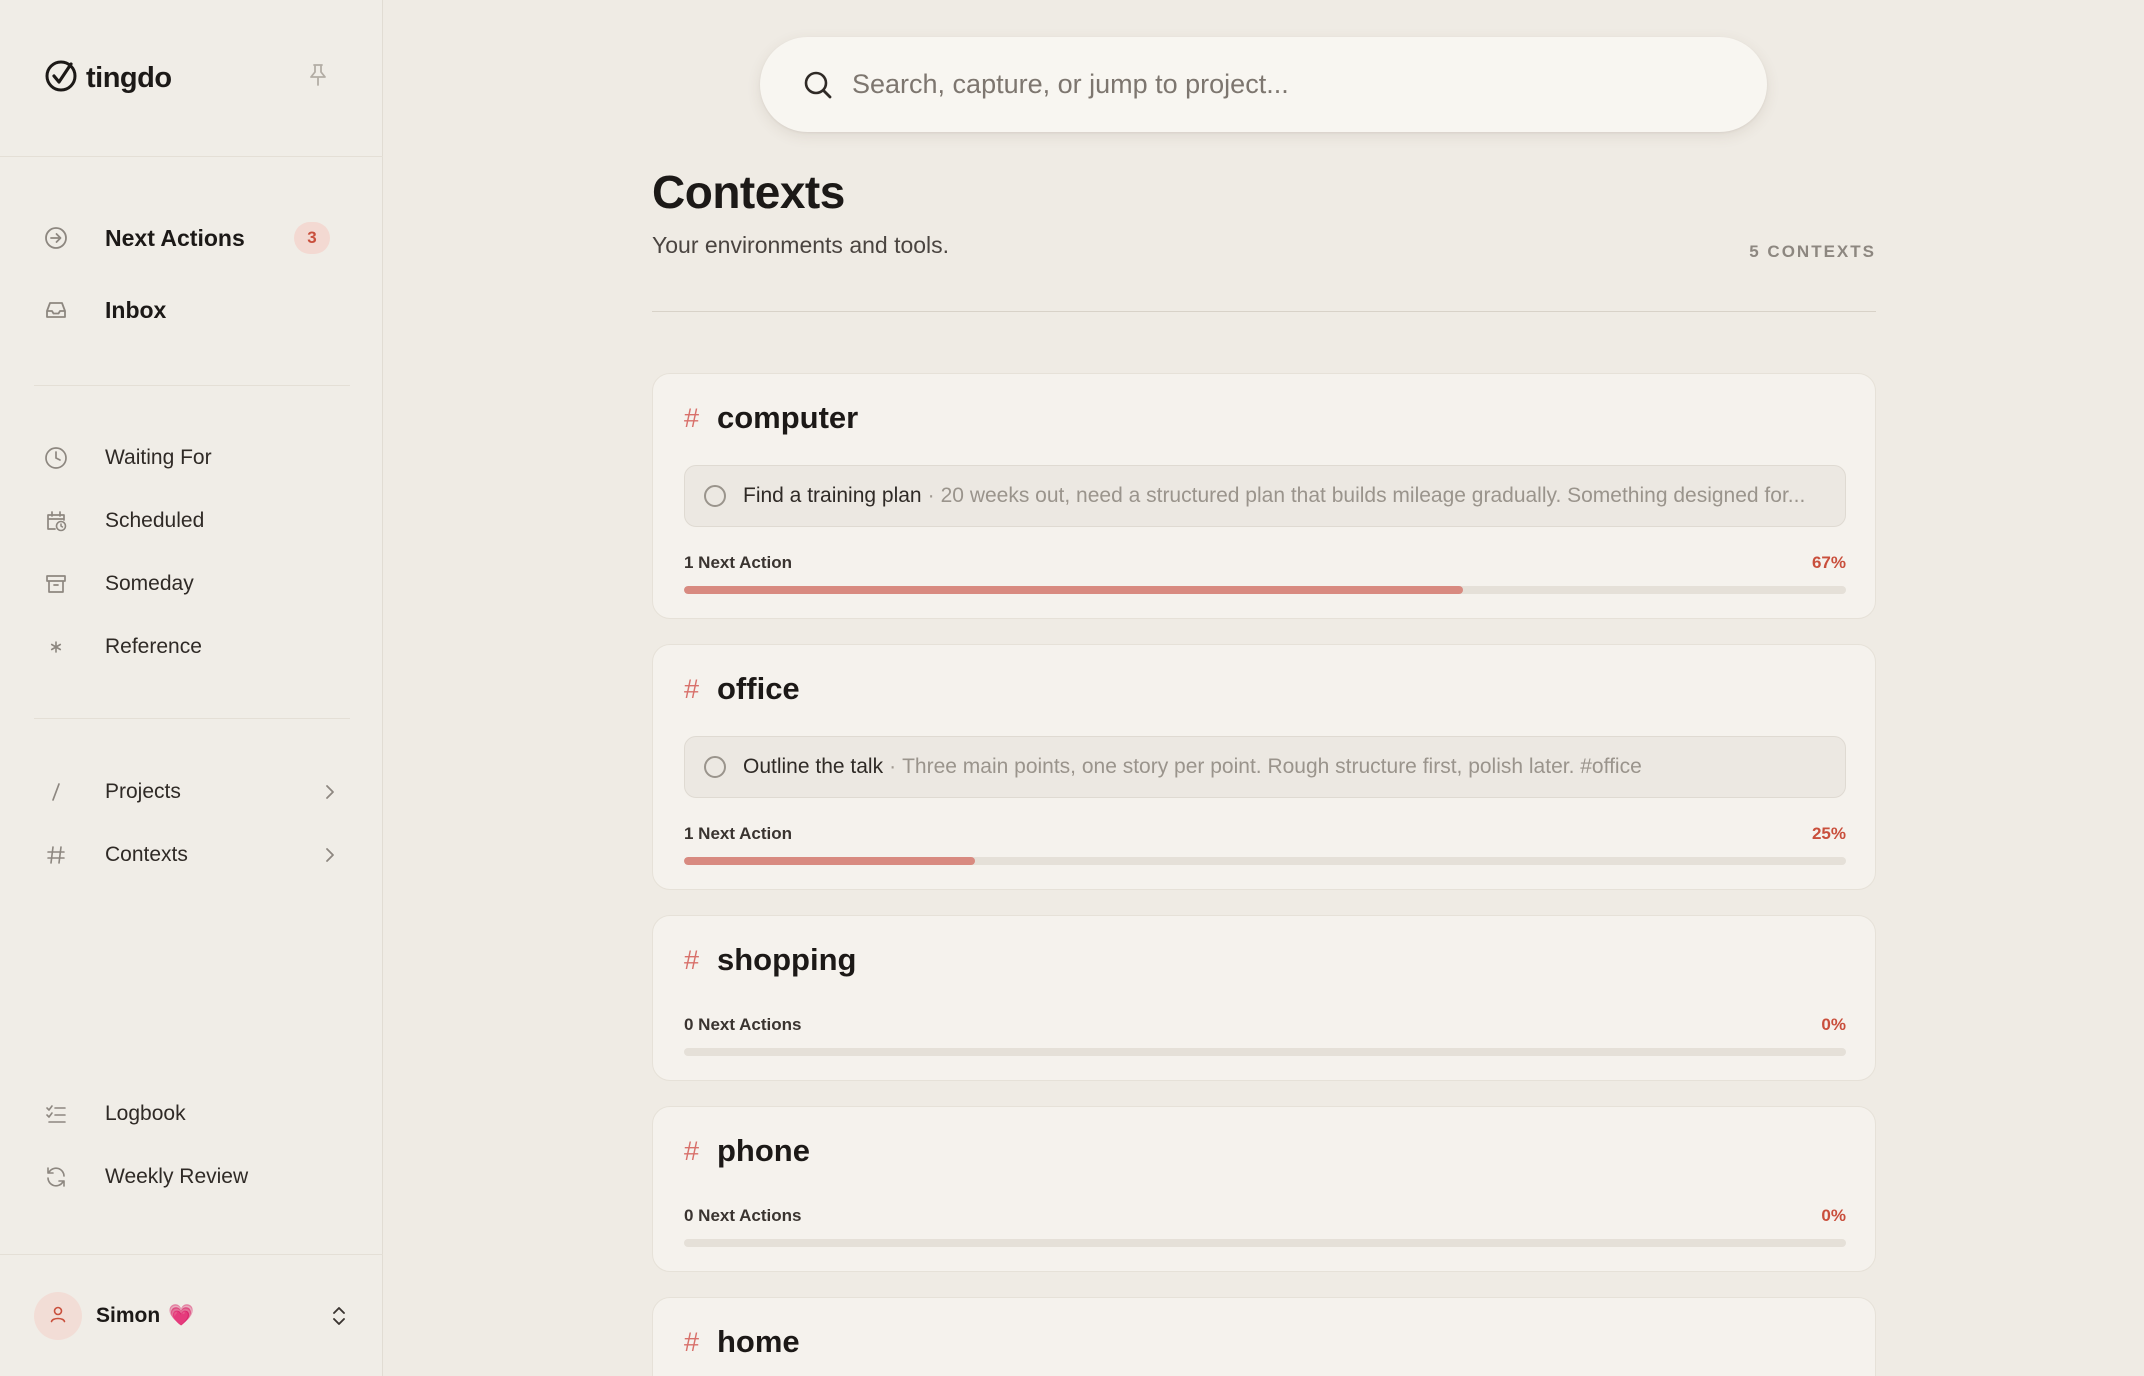 This screenshot has height=1376, width=2144. What do you see at coordinates (65, 792) in the screenshot?
I see `slash-icon` at bounding box center [65, 792].